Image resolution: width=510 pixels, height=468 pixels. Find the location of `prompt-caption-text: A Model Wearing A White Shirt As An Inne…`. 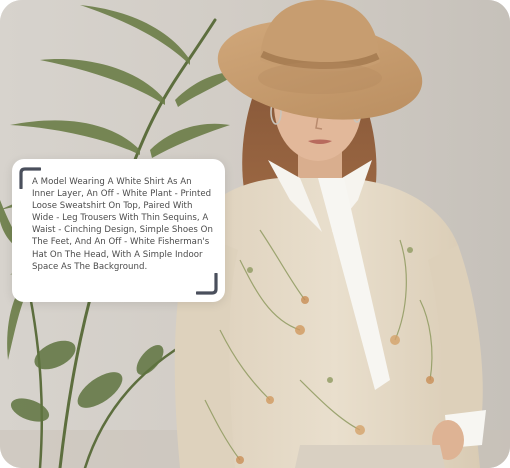

prompt-caption-text: A Model Wearing A White Shirt As An Inne… is located at coordinates (122, 224).